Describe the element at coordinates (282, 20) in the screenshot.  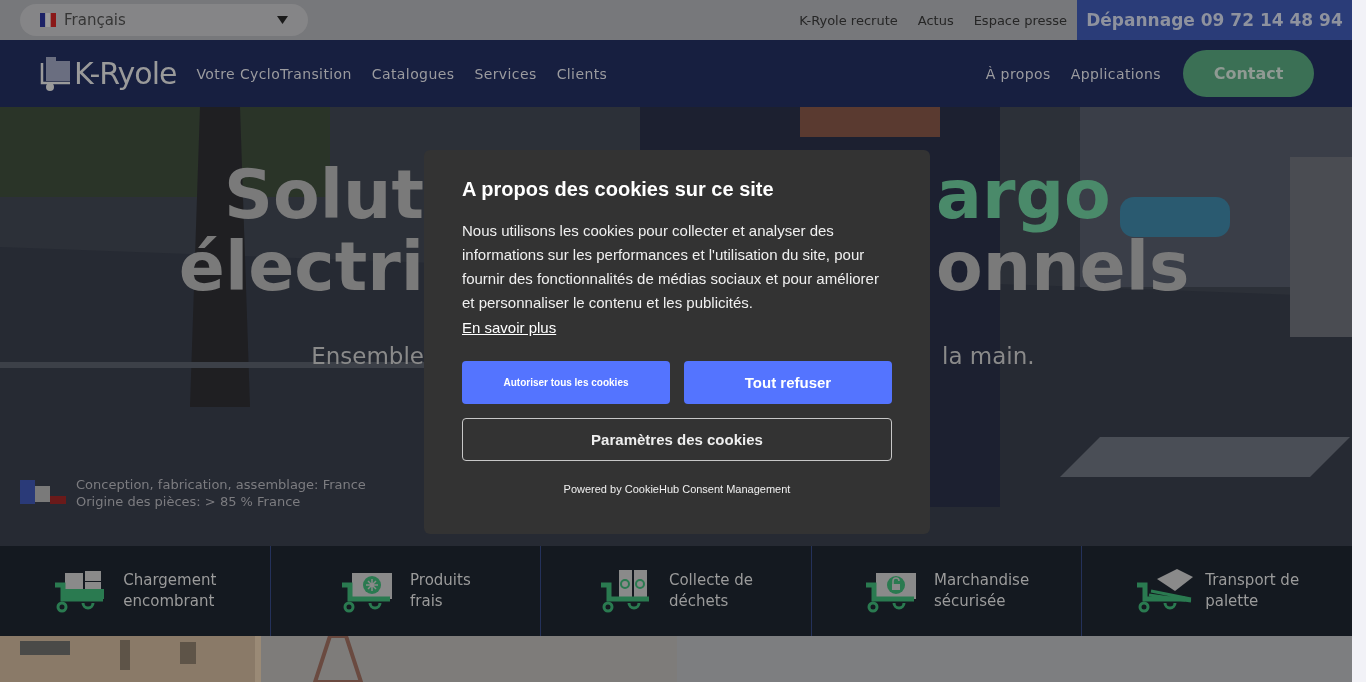
I see `caret-icon` at that location.